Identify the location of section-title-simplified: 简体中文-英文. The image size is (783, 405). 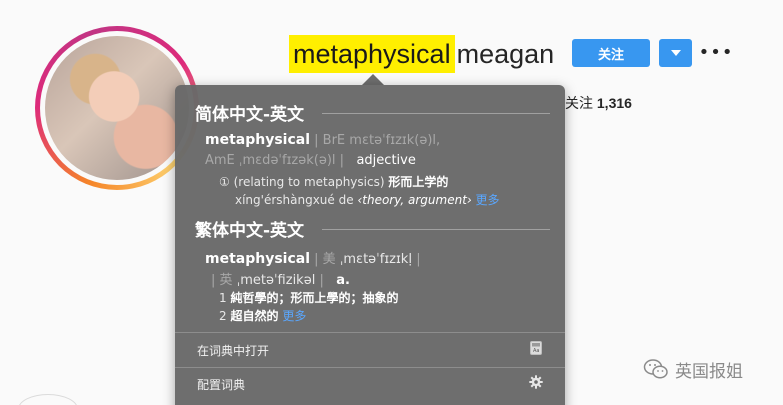
(250, 115).